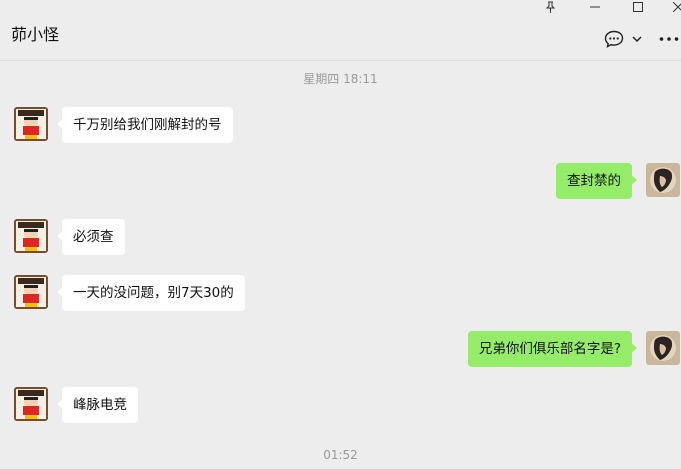 This screenshot has height=469, width=681. What do you see at coordinates (340, 455) in the screenshot?
I see `timestamp: 01:52` at bounding box center [340, 455].